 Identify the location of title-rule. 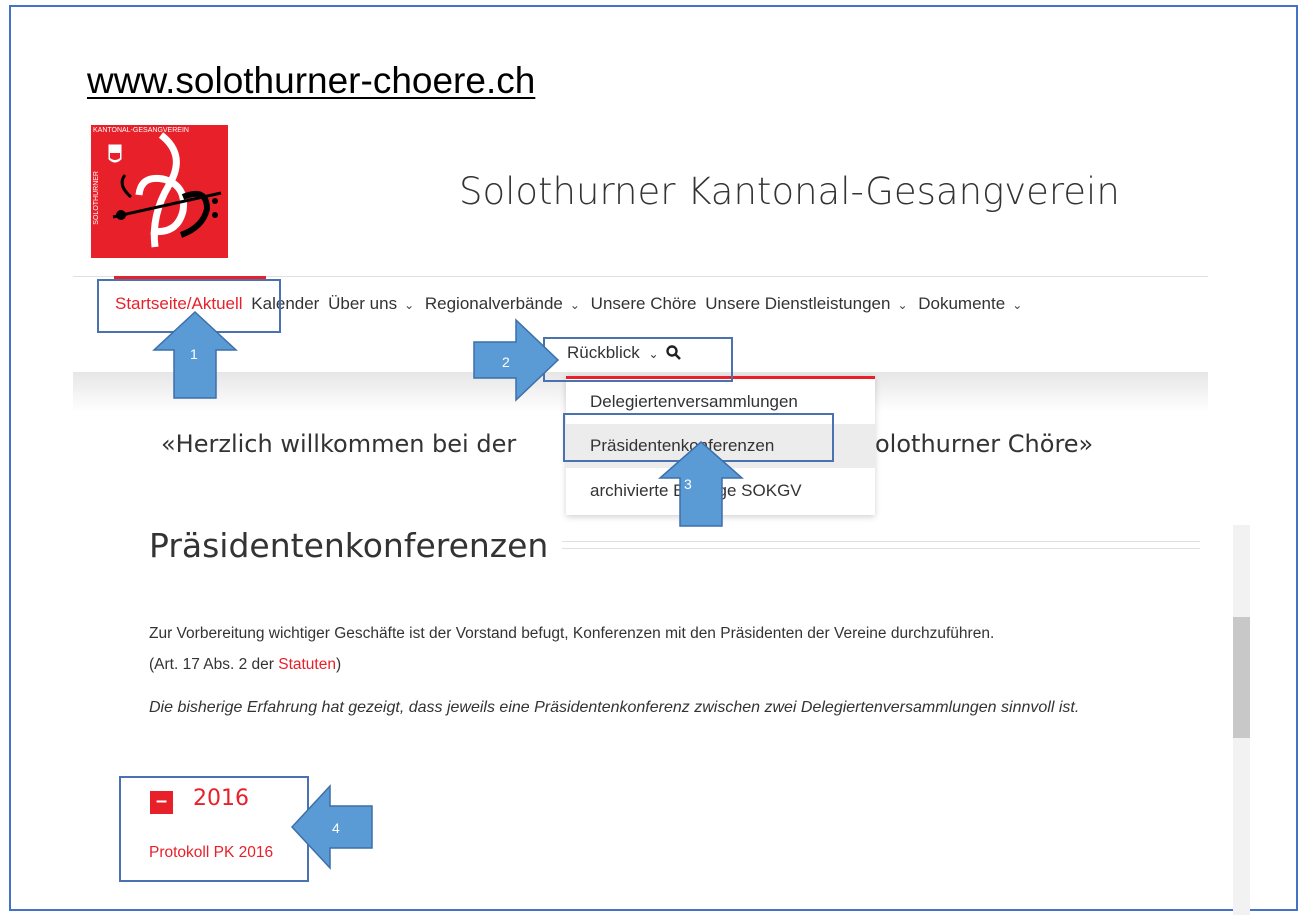
(881, 545).